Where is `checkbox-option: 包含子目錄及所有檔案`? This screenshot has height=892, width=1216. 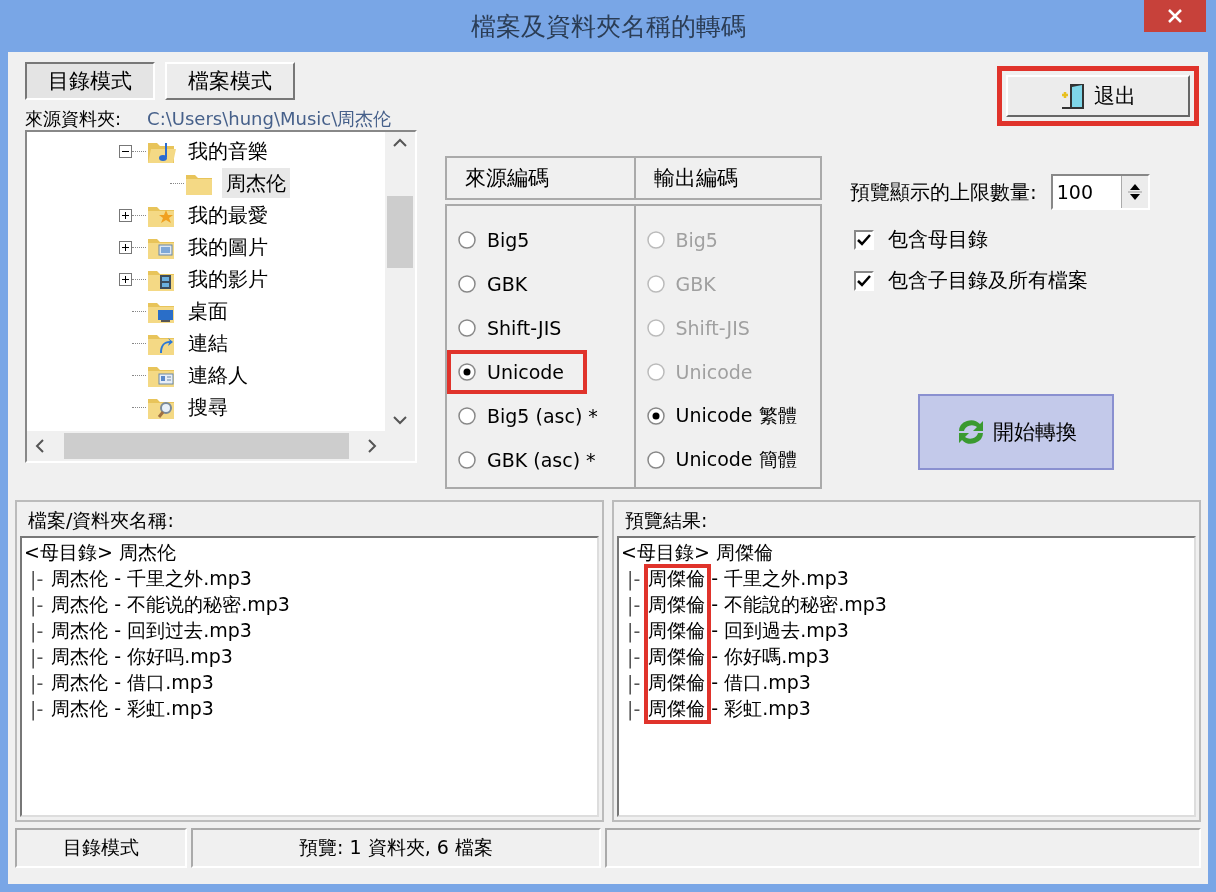 checkbox-option: 包含子目錄及所有檔案 is located at coordinates (1027, 280).